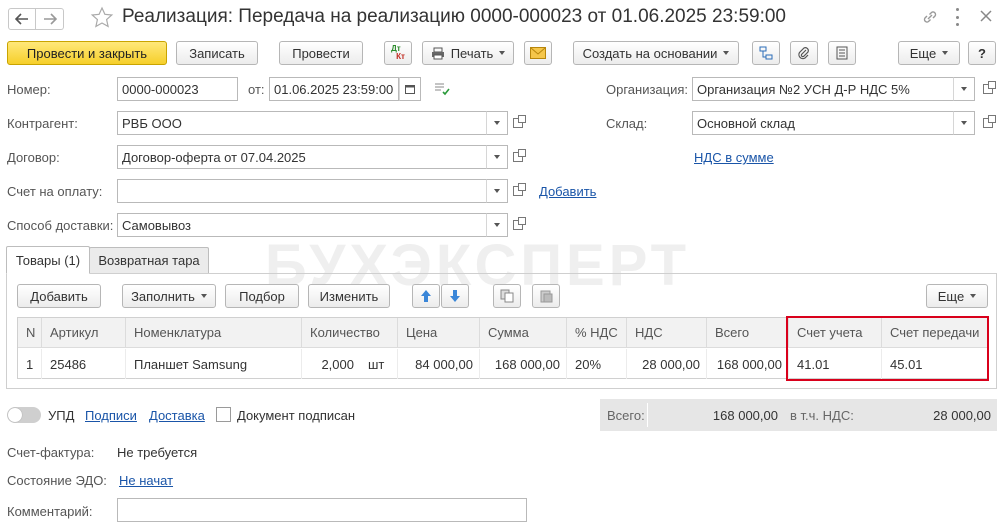 This screenshot has height=528, width=1002. I want to click on column-header-price: Цена, so click(439, 333).